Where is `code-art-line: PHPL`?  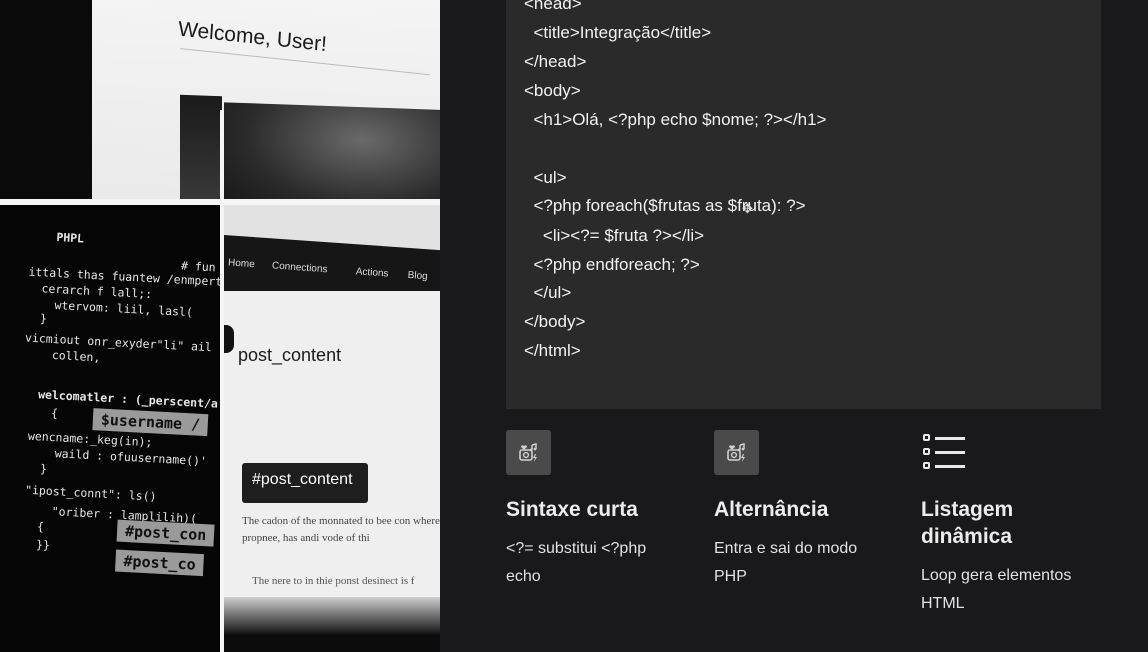 code-art-line: PHPL is located at coordinates (70, 238).